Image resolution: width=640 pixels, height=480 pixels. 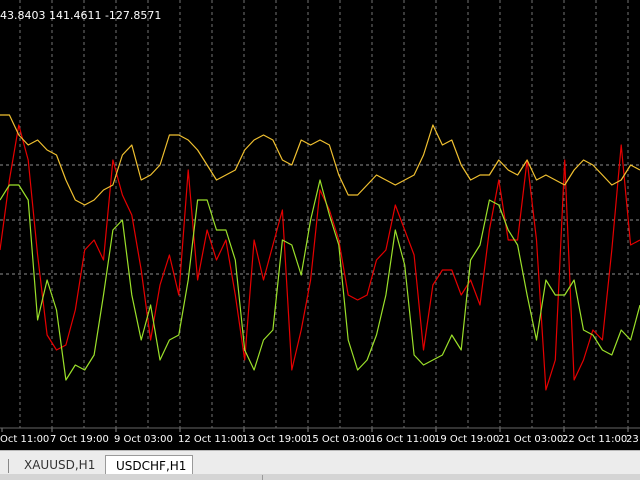 I want to click on indicator-values-readout: 43.8403 141.4611 -127.8571, so click(x=80, y=15).